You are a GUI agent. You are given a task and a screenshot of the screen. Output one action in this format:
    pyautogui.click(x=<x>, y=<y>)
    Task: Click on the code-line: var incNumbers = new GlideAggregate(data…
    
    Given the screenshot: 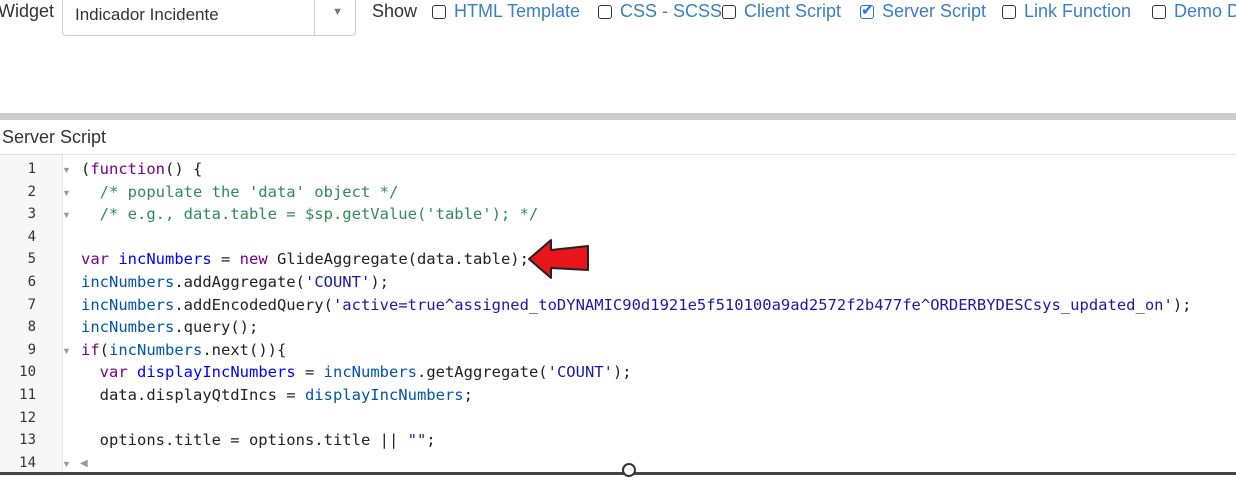 What is the action you would take?
    pyautogui.click(x=305, y=259)
    